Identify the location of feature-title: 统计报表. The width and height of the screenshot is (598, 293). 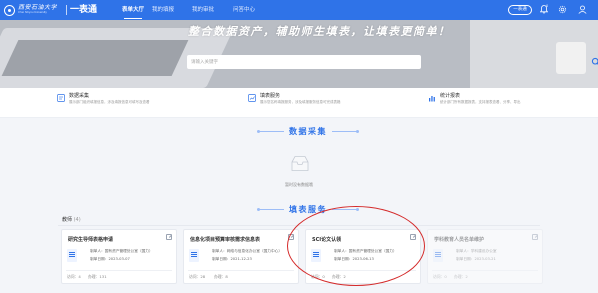
(450, 96).